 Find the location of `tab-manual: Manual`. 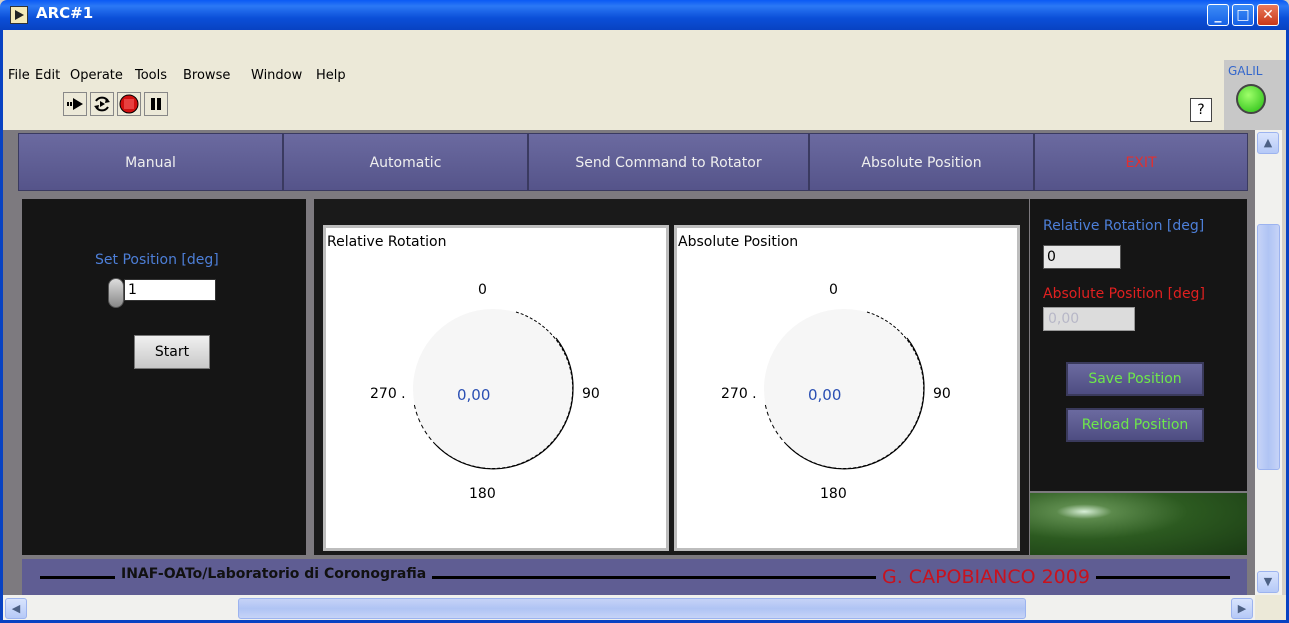

tab-manual: Manual is located at coordinates (150, 162).